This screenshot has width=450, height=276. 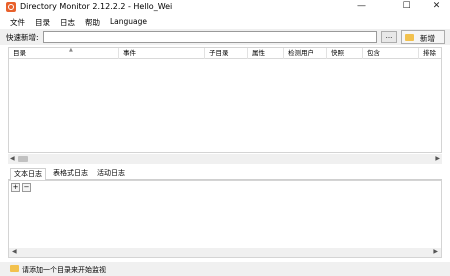 I want to click on folder-add-icon, so click(x=409, y=37).